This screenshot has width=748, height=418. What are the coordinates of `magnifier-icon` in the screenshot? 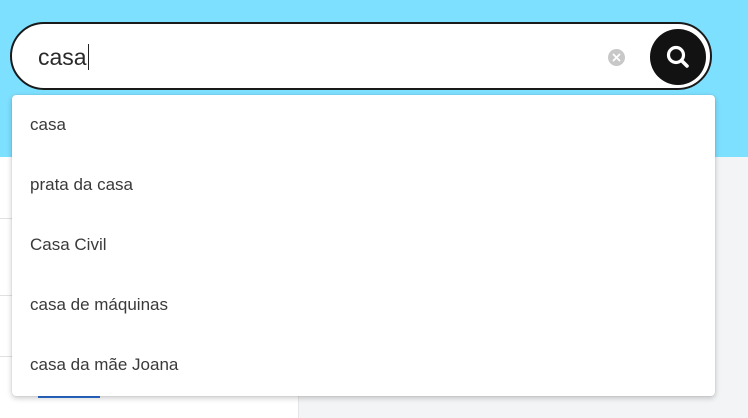 It's located at (677, 56).